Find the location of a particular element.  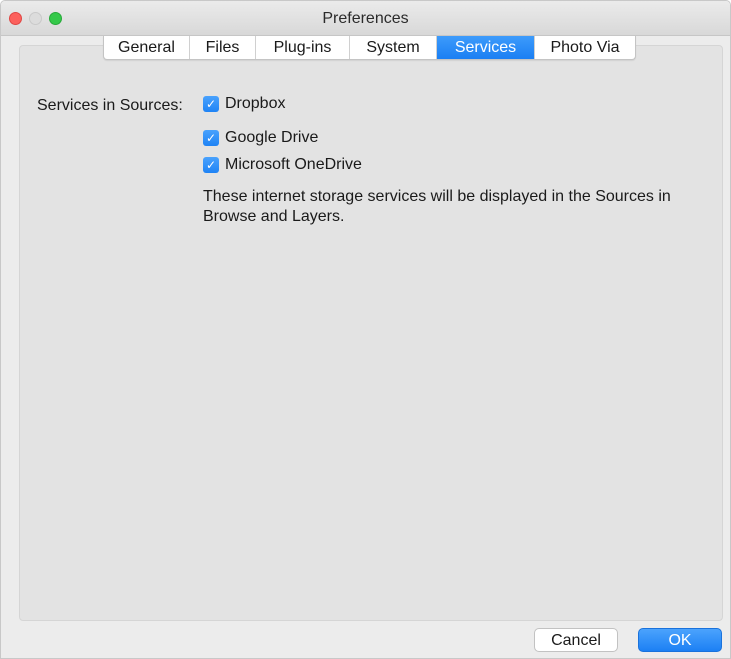

dropbox-checkbox: ✓ is located at coordinates (211, 104).